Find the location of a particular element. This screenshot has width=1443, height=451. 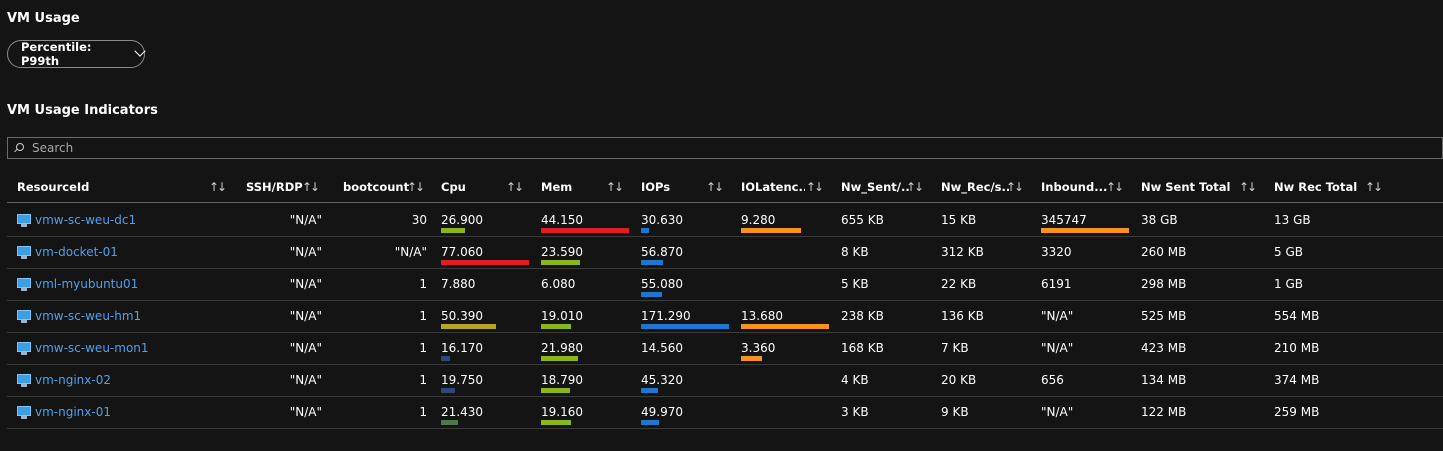

cell-nwsent: 3 KB is located at coordinates (855, 412).